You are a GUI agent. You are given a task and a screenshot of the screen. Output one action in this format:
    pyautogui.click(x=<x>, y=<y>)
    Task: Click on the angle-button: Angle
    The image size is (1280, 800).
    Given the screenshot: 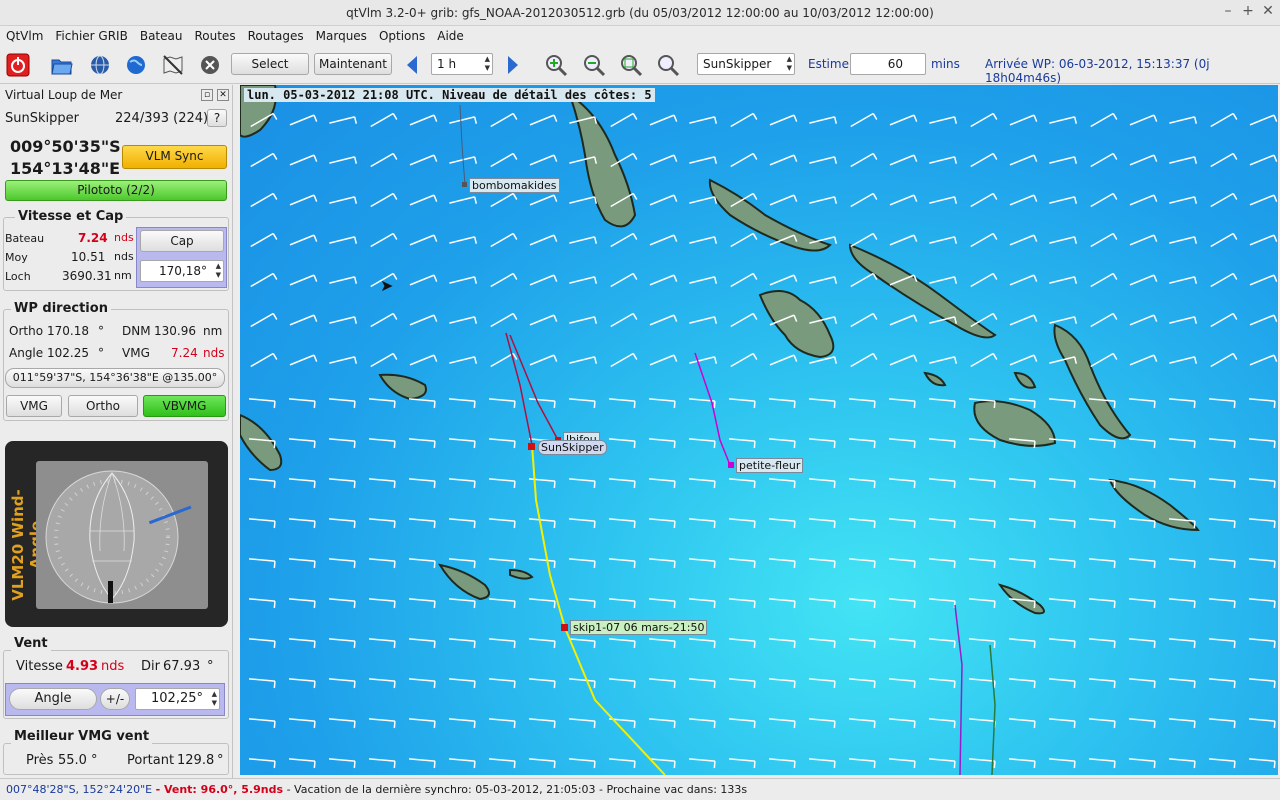 What is the action you would take?
    pyautogui.click(x=53, y=699)
    